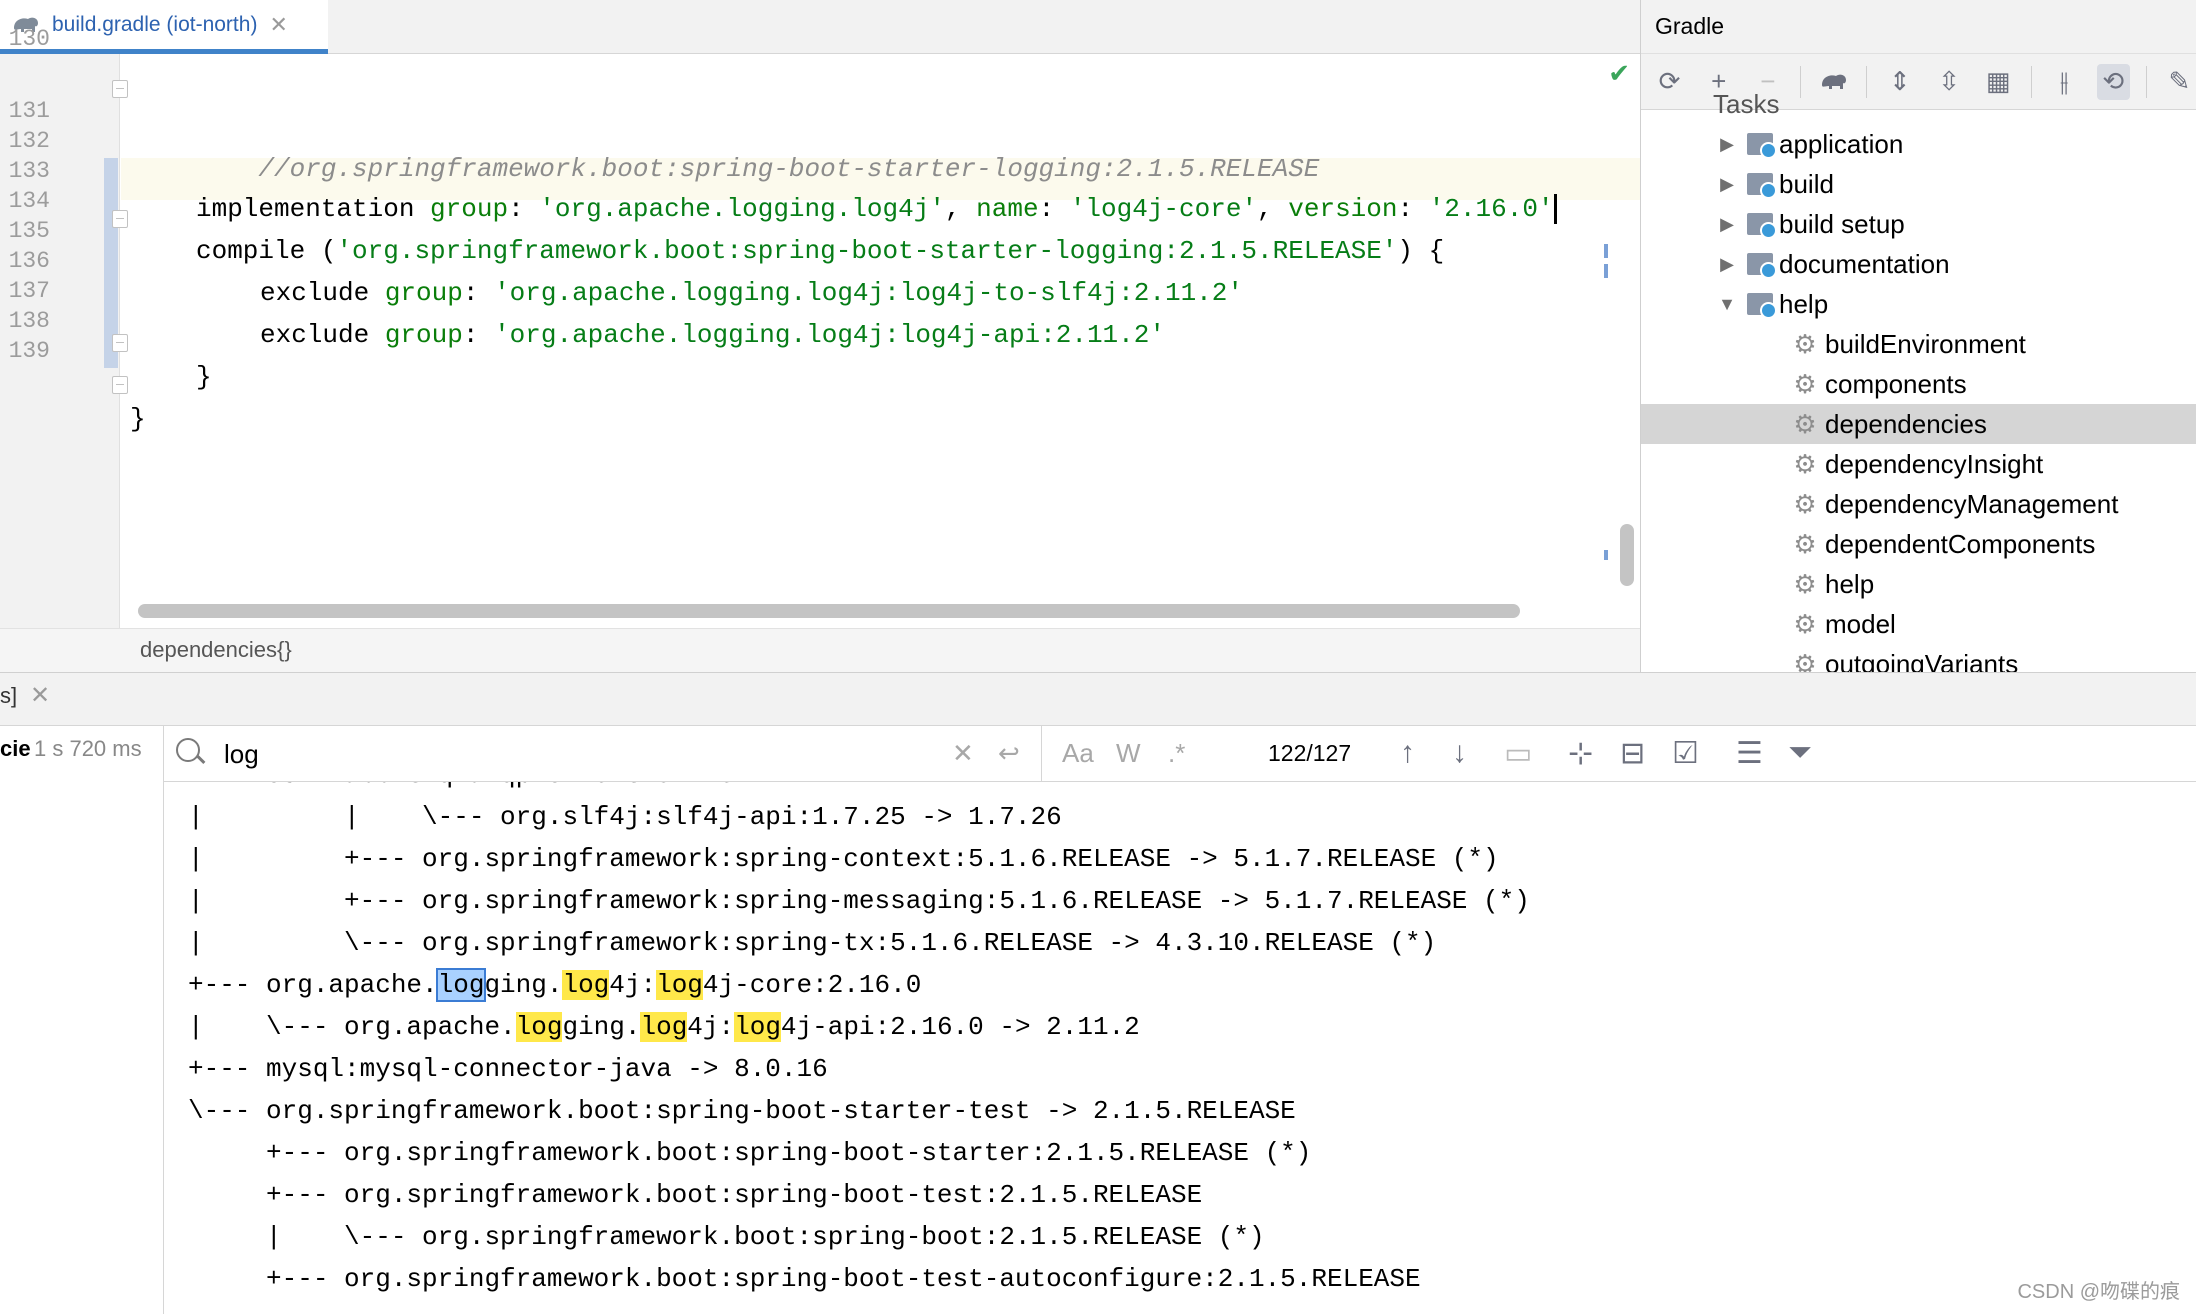  What do you see at coordinates (88, 748) in the screenshot?
I see `run-node-time: 1 s 720 ms` at bounding box center [88, 748].